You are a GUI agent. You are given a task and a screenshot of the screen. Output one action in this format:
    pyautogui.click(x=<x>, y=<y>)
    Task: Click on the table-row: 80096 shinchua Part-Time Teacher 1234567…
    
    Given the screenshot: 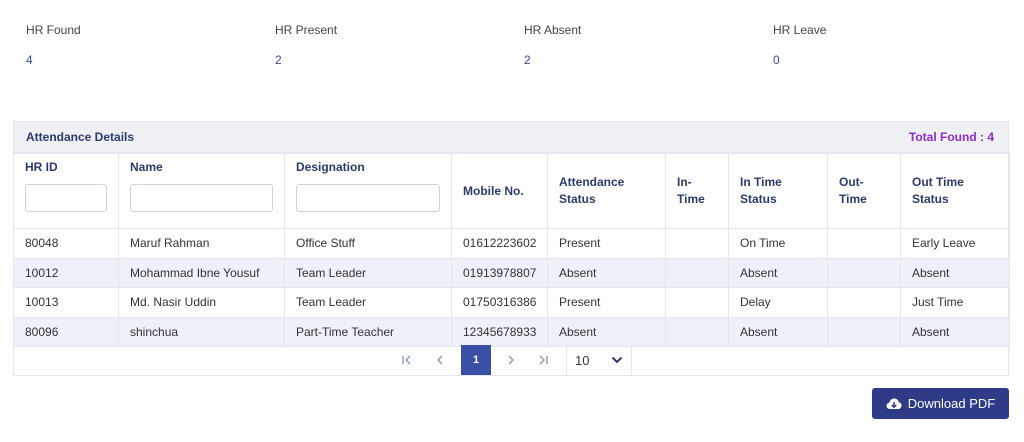 What is the action you would take?
    pyautogui.click(x=511, y=331)
    